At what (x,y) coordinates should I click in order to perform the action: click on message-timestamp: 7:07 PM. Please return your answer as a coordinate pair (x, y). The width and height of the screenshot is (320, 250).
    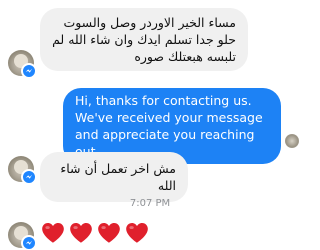
    Looking at the image, I should click on (150, 203).